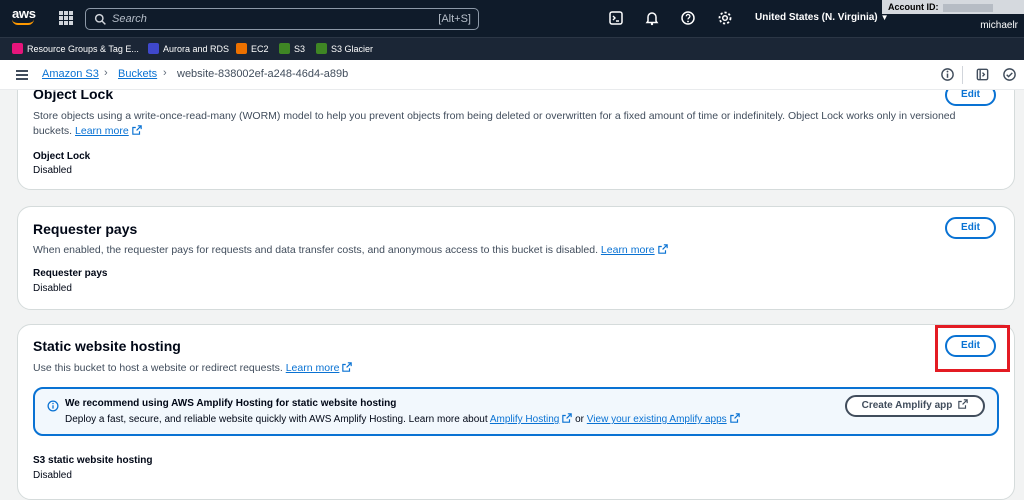 The image size is (1024, 500). I want to click on breadcrumb-current-bucket: website-838002ef-a248-46d4-a89b, so click(263, 74).